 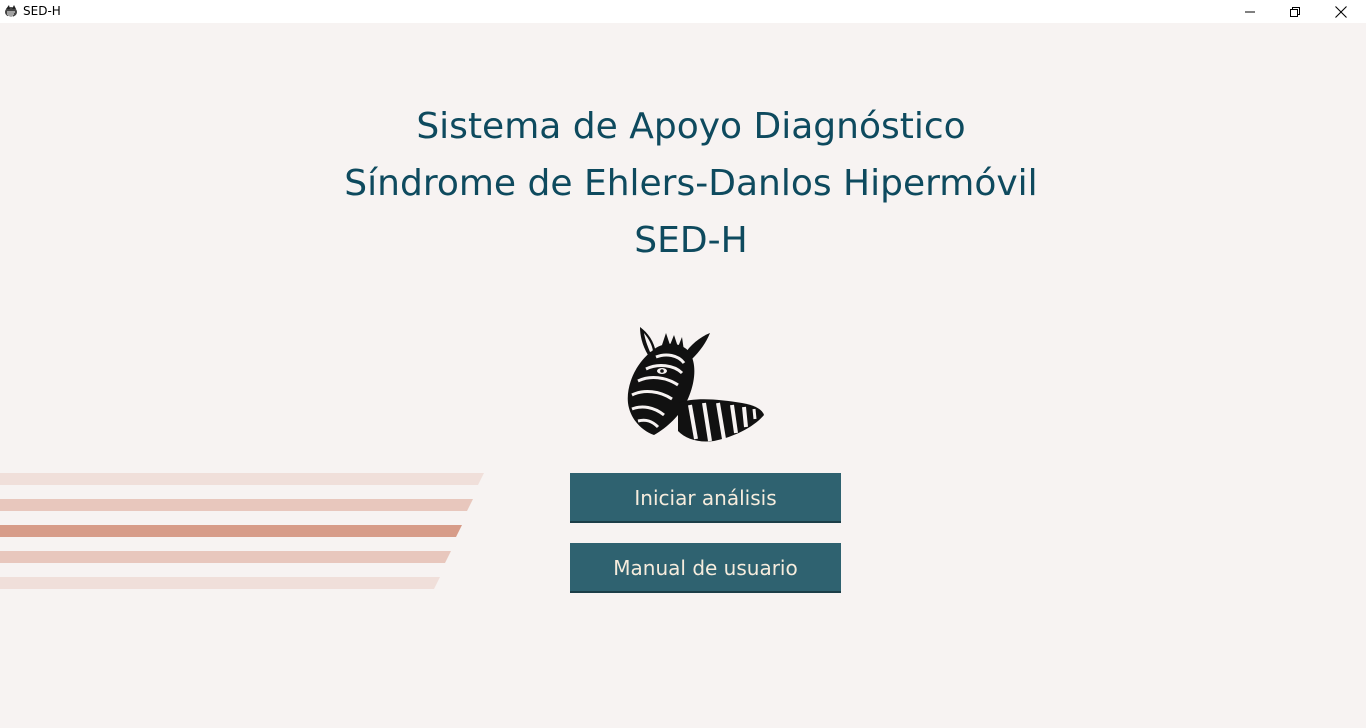 What do you see at coordinates (11, 11) in the screenshot?
I see `zebra-app-icon` at bounding box center [11, 11].